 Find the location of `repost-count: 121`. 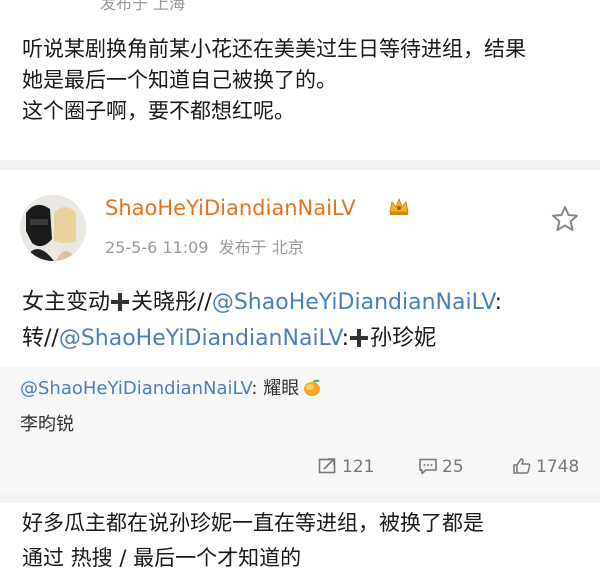

repost-count: 121 is located at coordinates (358, 467).